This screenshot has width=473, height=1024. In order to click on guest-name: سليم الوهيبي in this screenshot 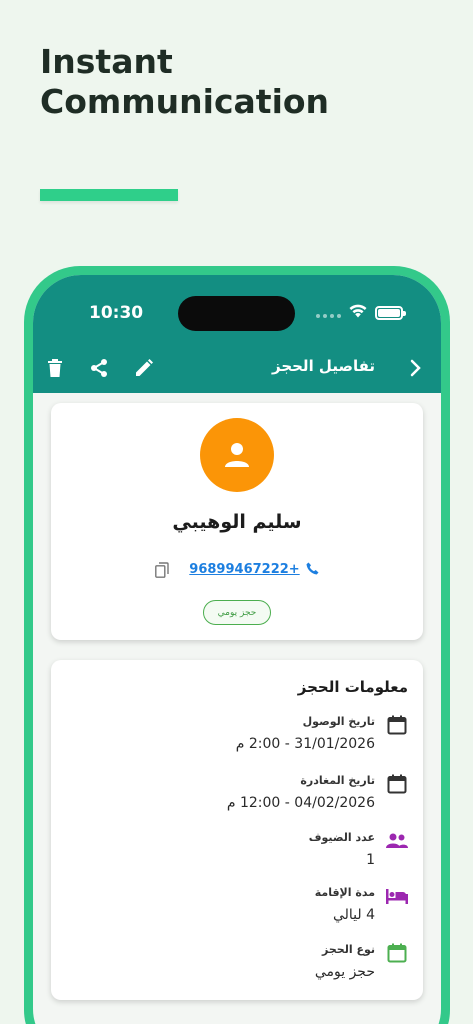, I will do `click(237, 522)`.